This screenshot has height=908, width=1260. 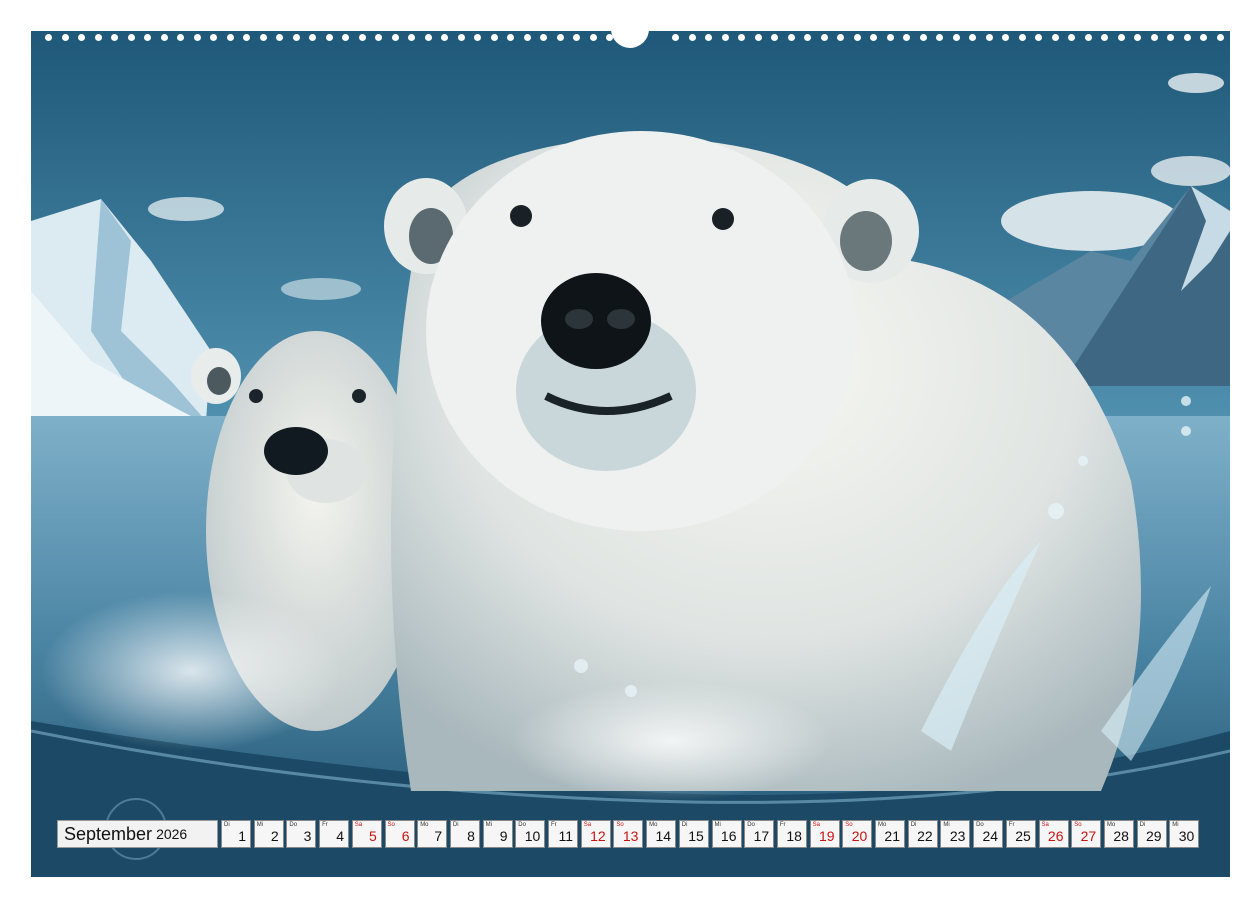 I want to click on weekday-label: Mo, so click(x=424, y=825).